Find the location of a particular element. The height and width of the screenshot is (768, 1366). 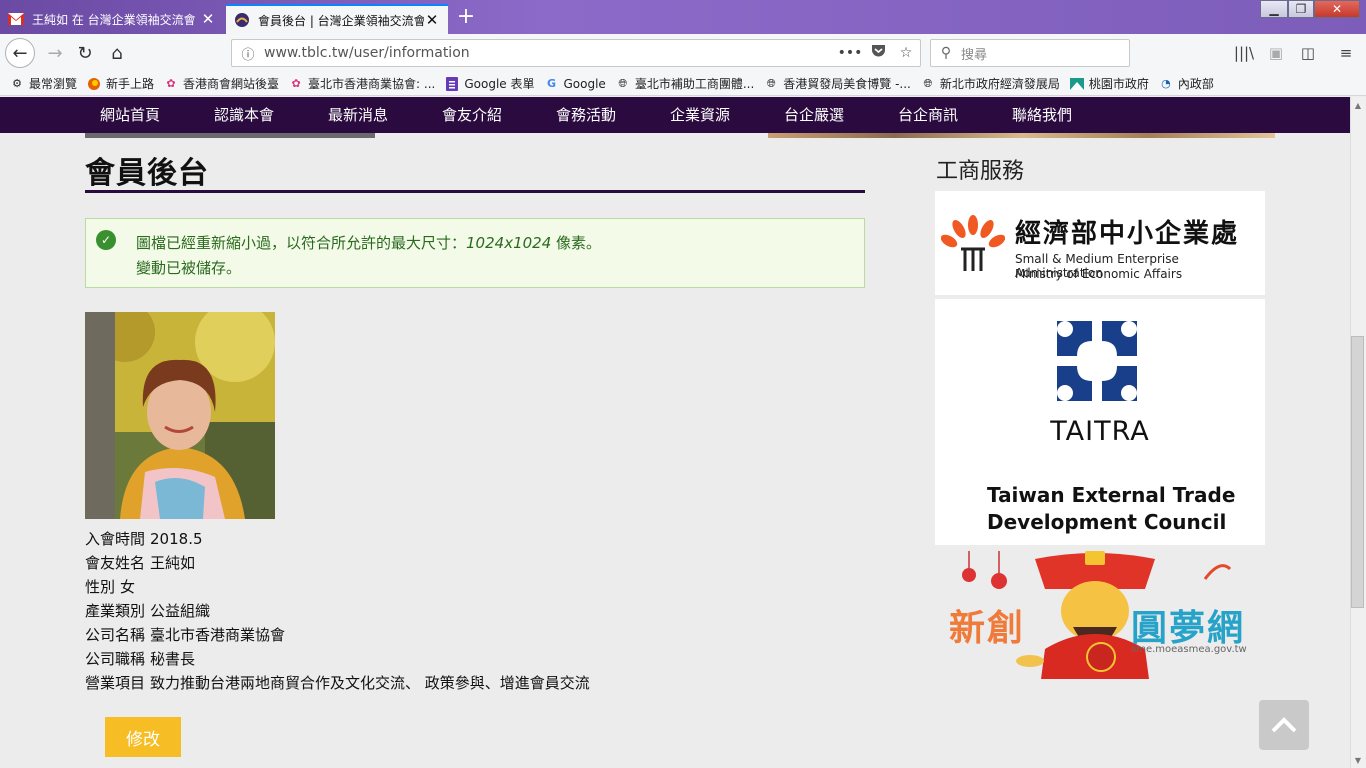

title-divider is located at coordinates (475, 191).